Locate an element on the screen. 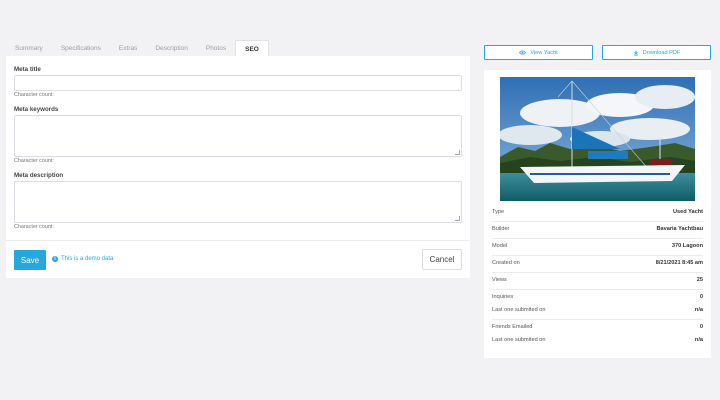  eye-icon is located at coordinates (523, 52).